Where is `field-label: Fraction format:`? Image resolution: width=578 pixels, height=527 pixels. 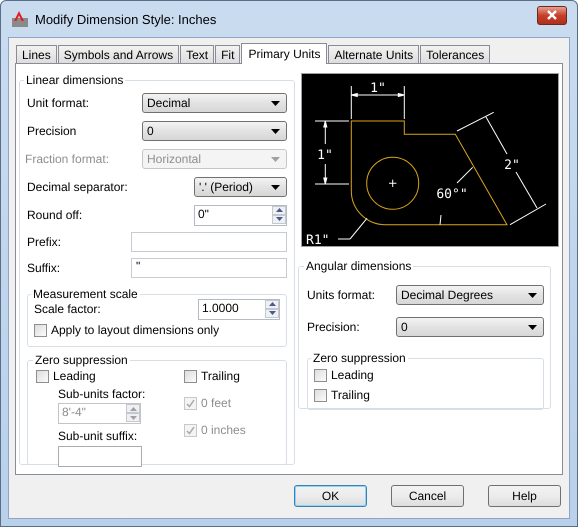 field-label: Fraction format: is located at coordinates (67, 159).